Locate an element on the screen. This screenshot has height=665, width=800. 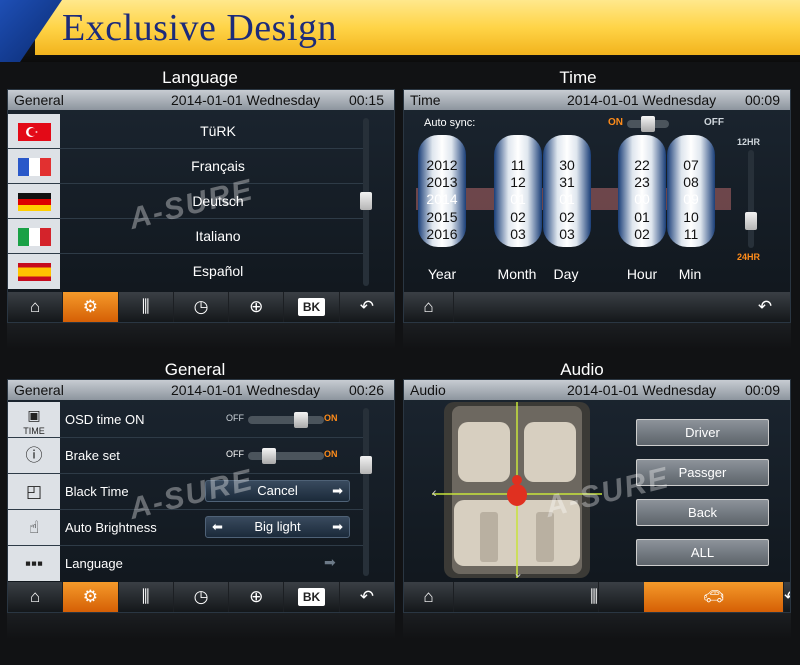
hour-format-thumb is located at coordinates (751, 221).